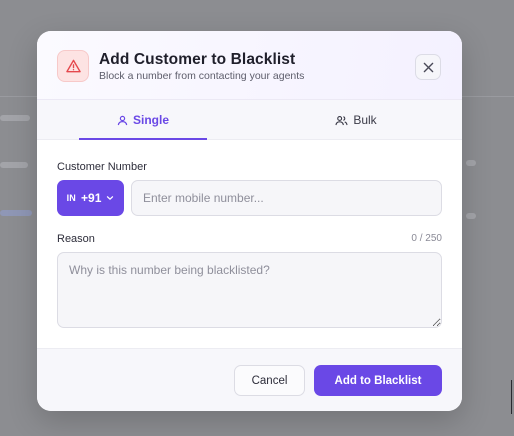  Describe the element at coordinates (378, 380) in the screenshot. I see `add-to-blacklist-button: Add to Blacklist` at that location.